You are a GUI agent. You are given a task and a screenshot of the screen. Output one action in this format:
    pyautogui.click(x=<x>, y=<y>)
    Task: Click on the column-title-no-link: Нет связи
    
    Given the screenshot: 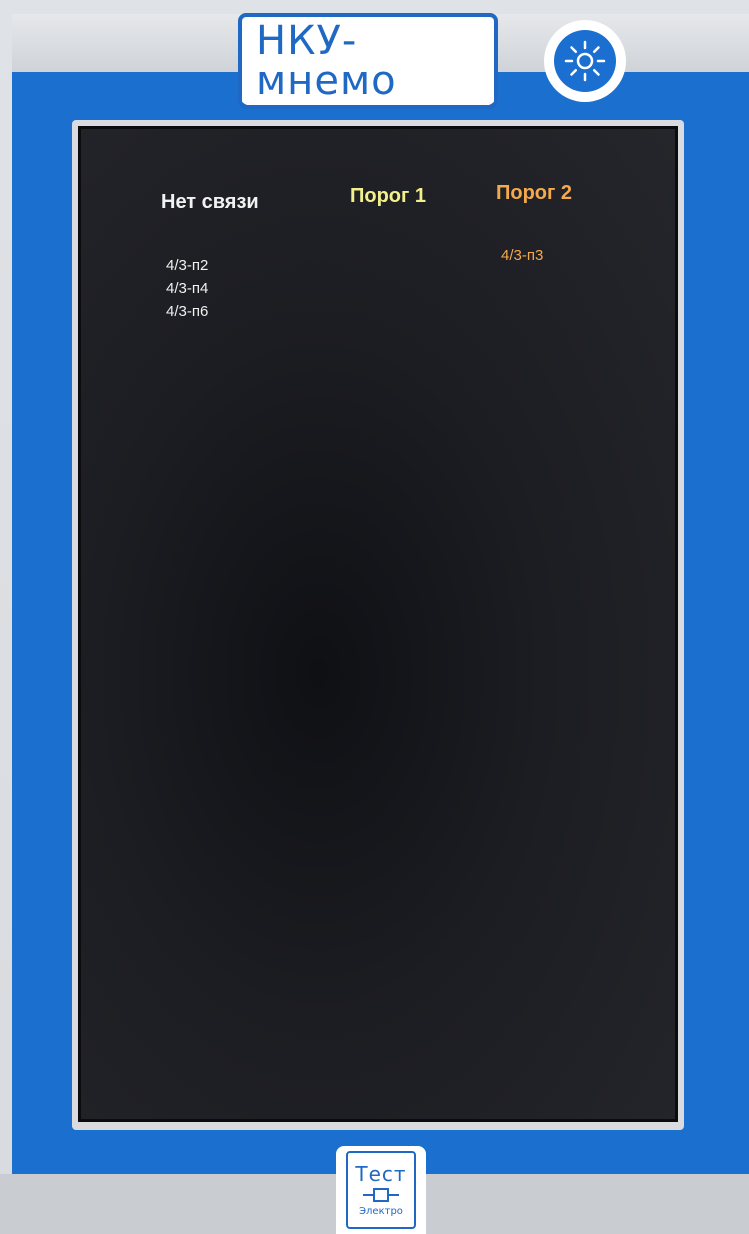 What is the action you would take?
    pyautogui.click(x=210, y=202)
    